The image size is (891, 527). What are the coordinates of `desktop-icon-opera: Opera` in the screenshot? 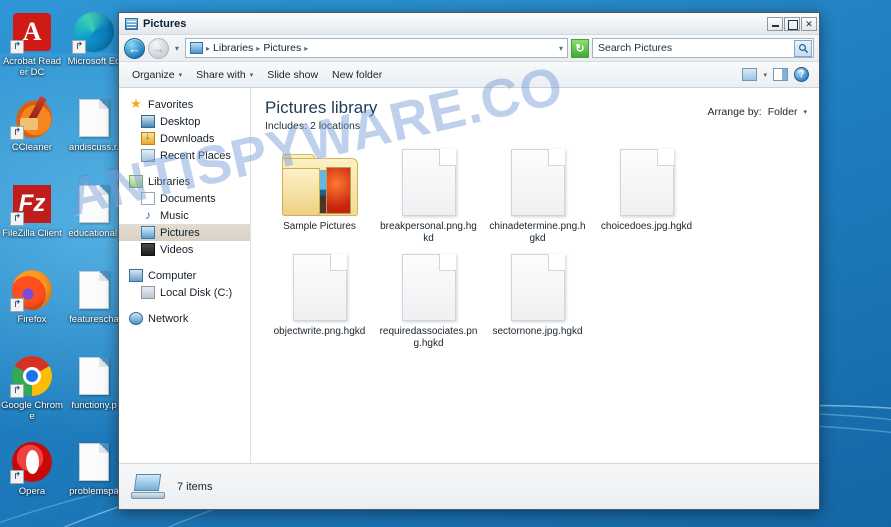 It's located at (32, 479).